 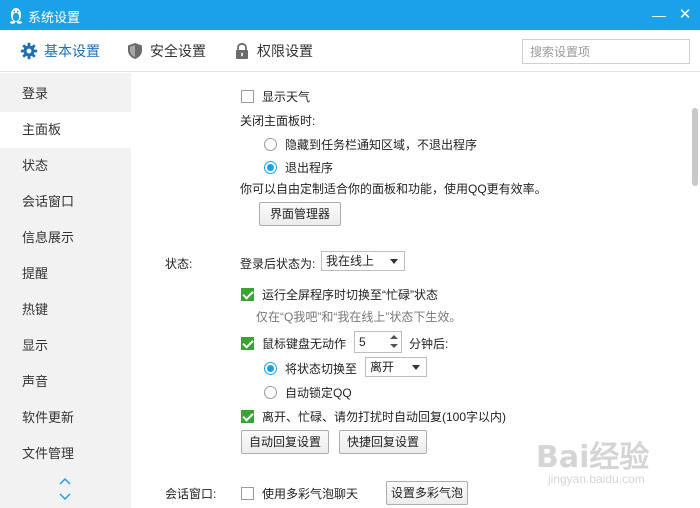 What do you see at coordinates (384, 417) in the screenshot?
I see `auto-reply-label: 离开、忙碌、请勿打扰时自动回复(100字以内)` at bounding box center [384, 417].